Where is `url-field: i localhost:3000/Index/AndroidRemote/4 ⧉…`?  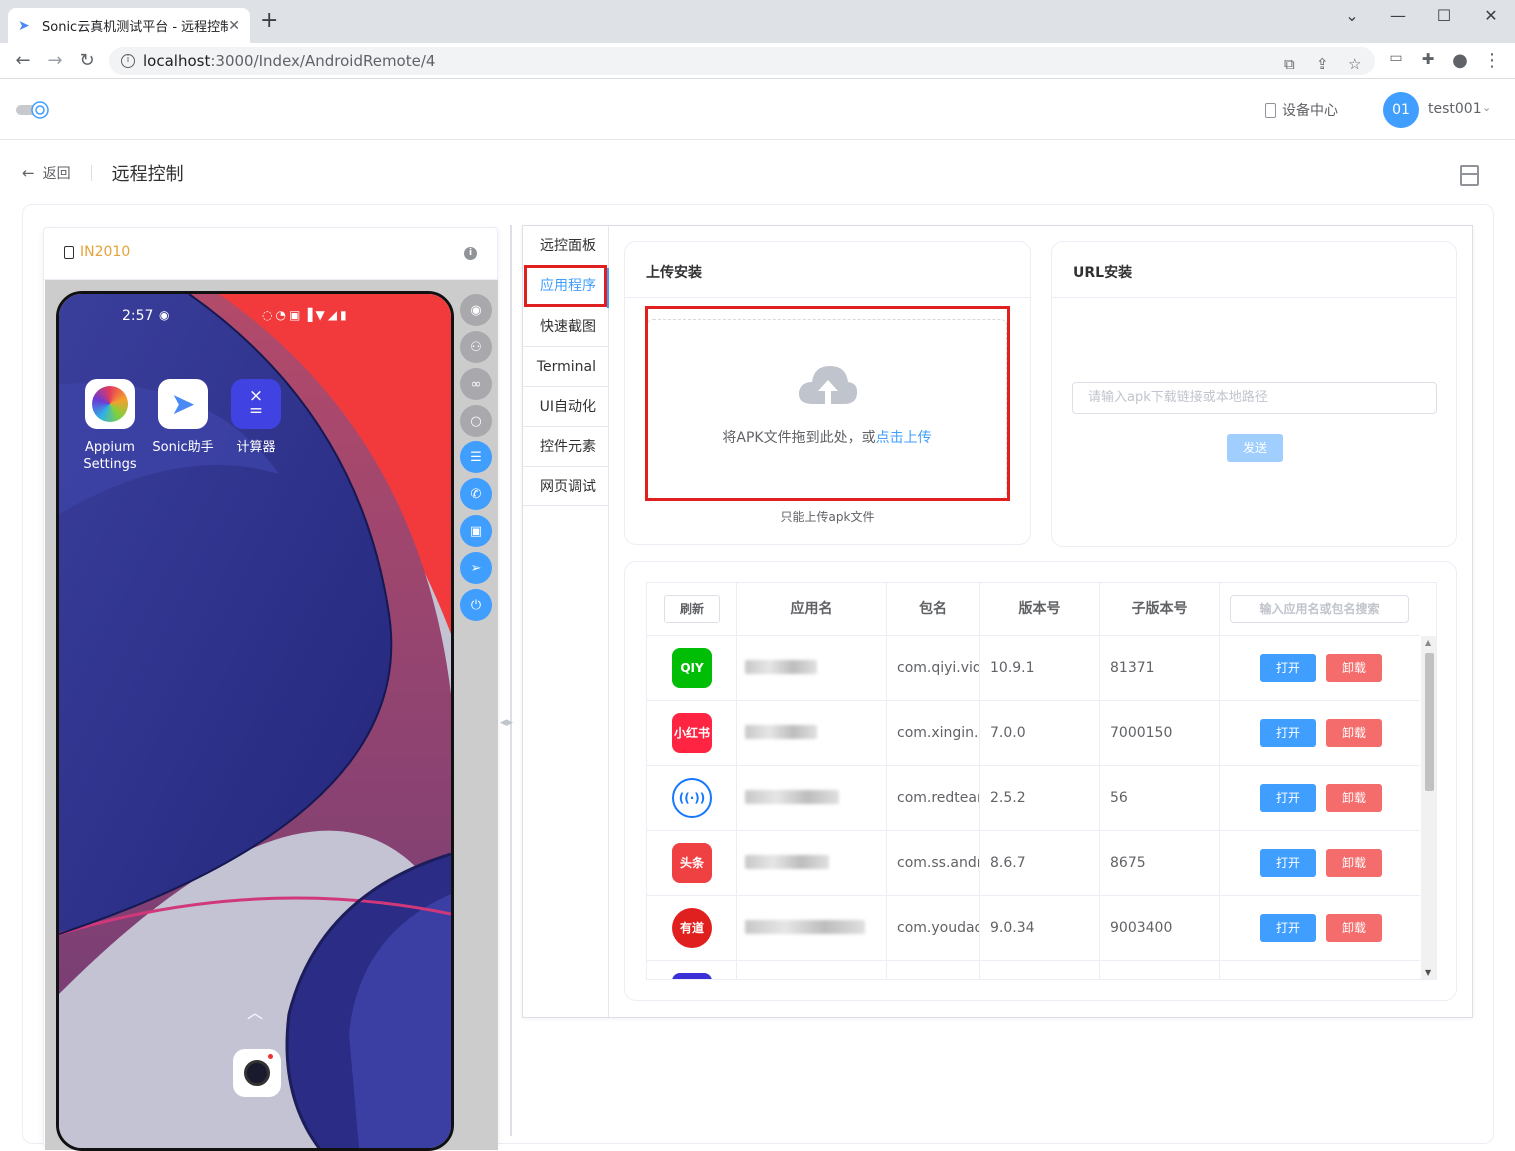 url-field: i localhost:3000/Index/AndroidRemote/4 ⧉… is located at coordinates (742, 61).